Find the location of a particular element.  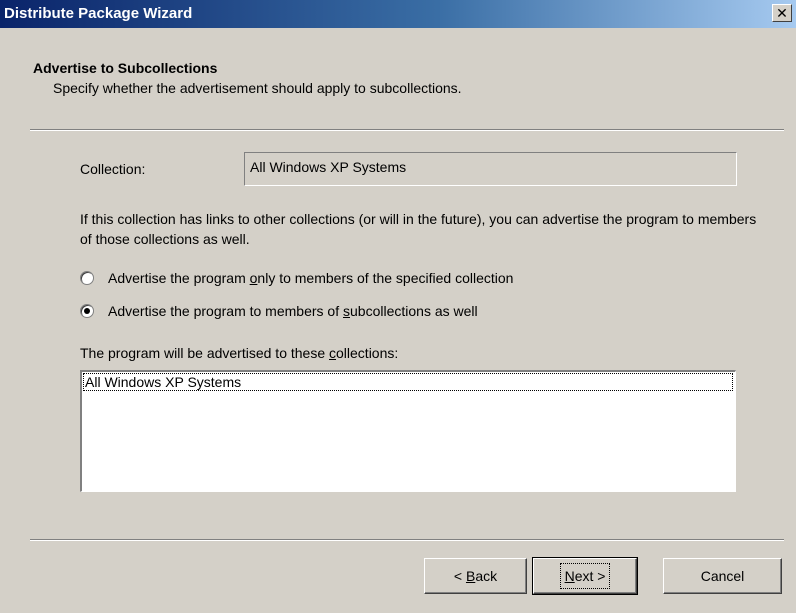

window-title: Distribute Package Wizard is located at coordinates (98, 13).